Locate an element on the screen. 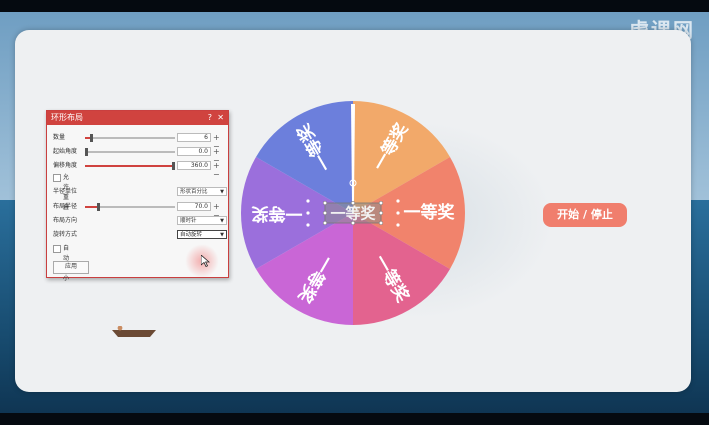 The width and height of the screenshot is (709, 425). direction-select: 顺时针 ▼ is located at coordinates (202, 220).